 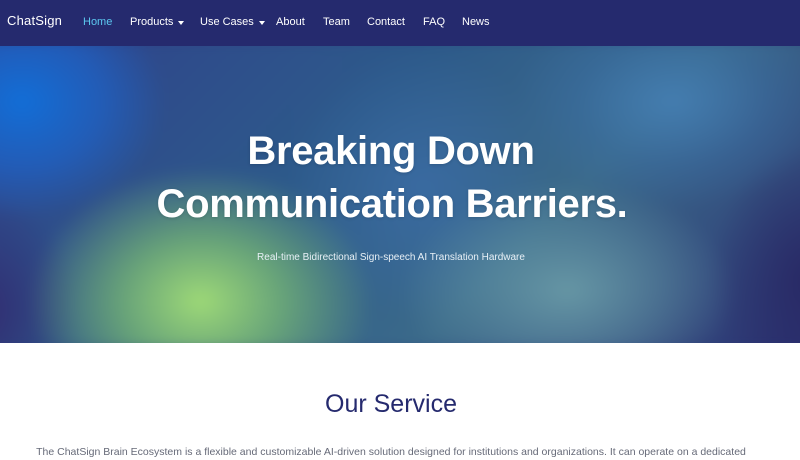 I want to click on nav-home-label: Home, so click(x=98, y=22).